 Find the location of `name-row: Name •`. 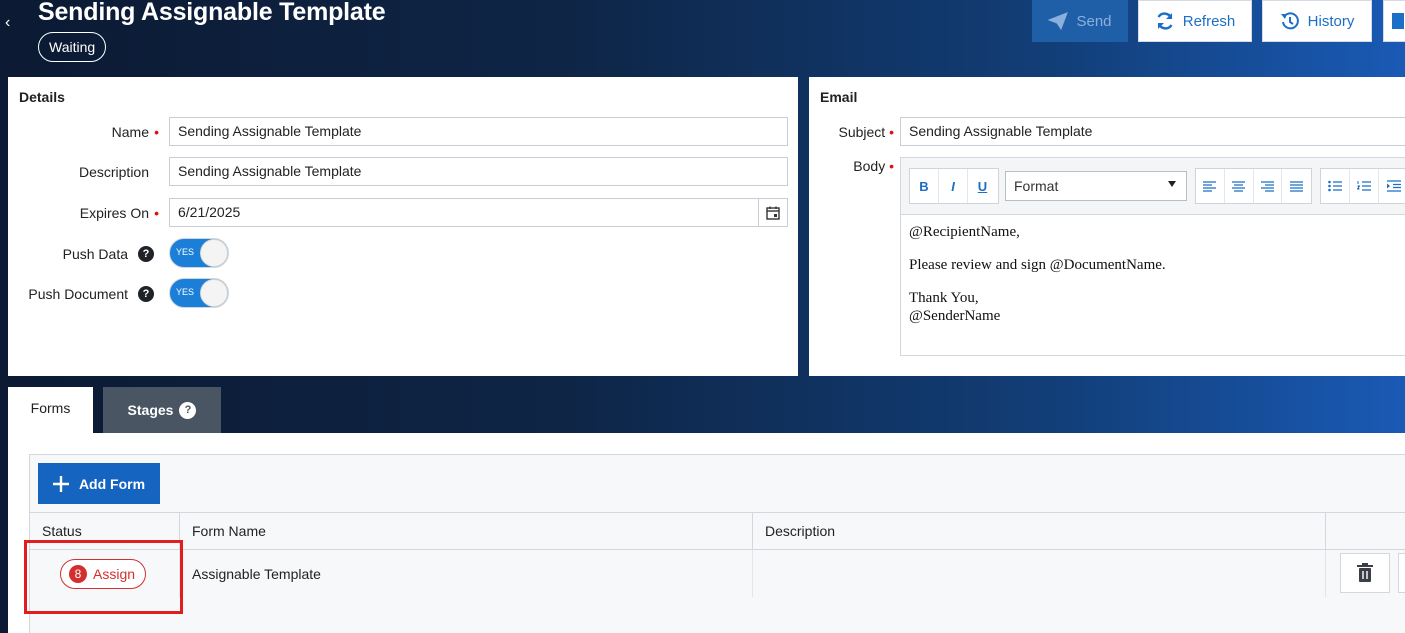

name-row: Name • is located at coordinates (85, 132).